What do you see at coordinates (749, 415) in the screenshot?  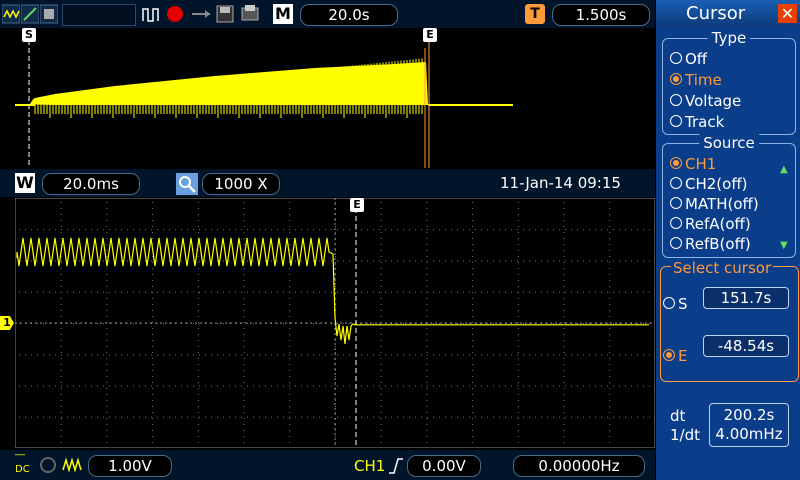 I see `dt-value: 200.2s` at bounding box center [749, 415].